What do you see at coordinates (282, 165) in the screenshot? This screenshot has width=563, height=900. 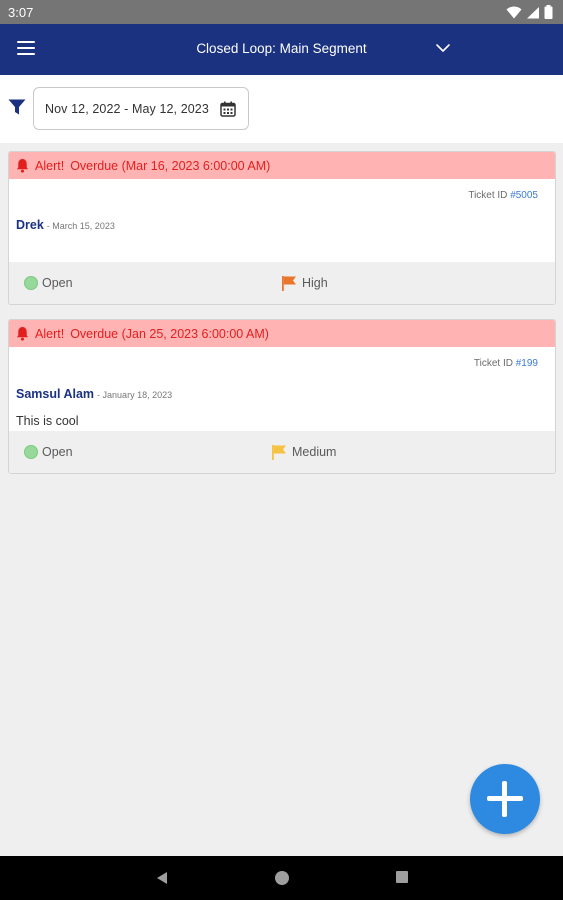 I see `alert-banner: Alert! Overdue (Mar 16, 2023 6:00:00 AM)` at bounding box center [282, 165].